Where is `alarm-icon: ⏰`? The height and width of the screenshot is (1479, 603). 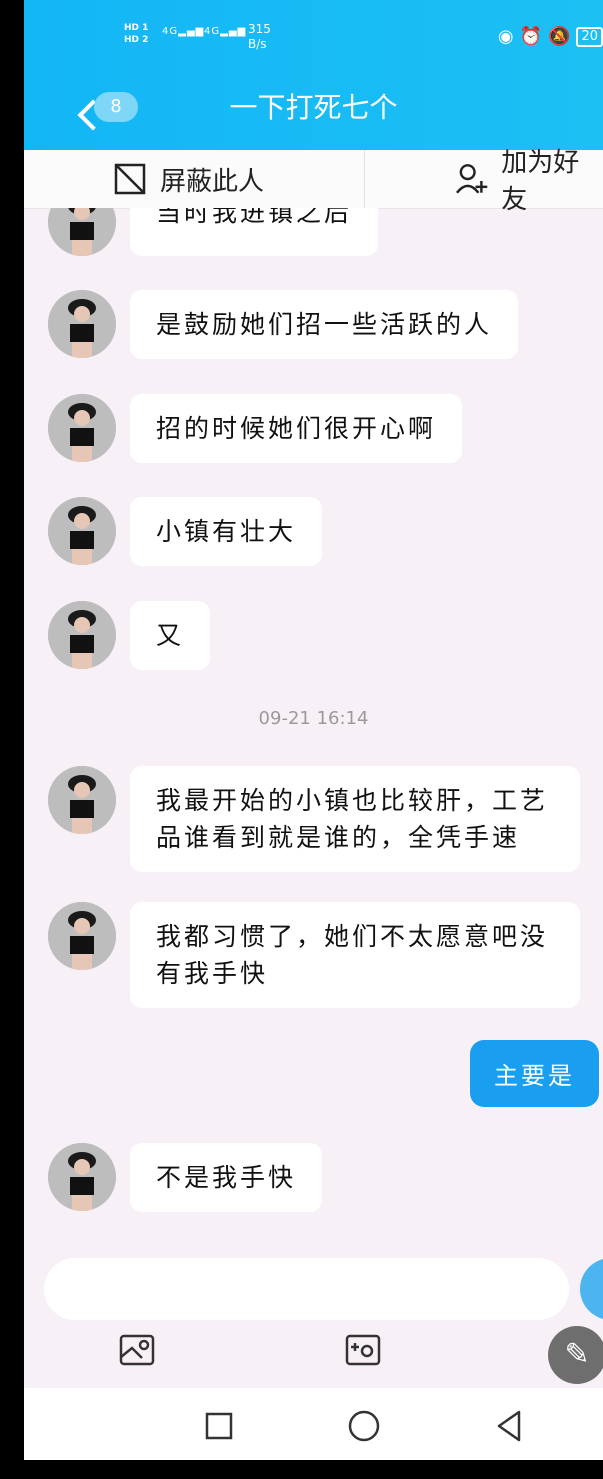
alarm-icon: ⏰ is located at coordinates (531, 36).